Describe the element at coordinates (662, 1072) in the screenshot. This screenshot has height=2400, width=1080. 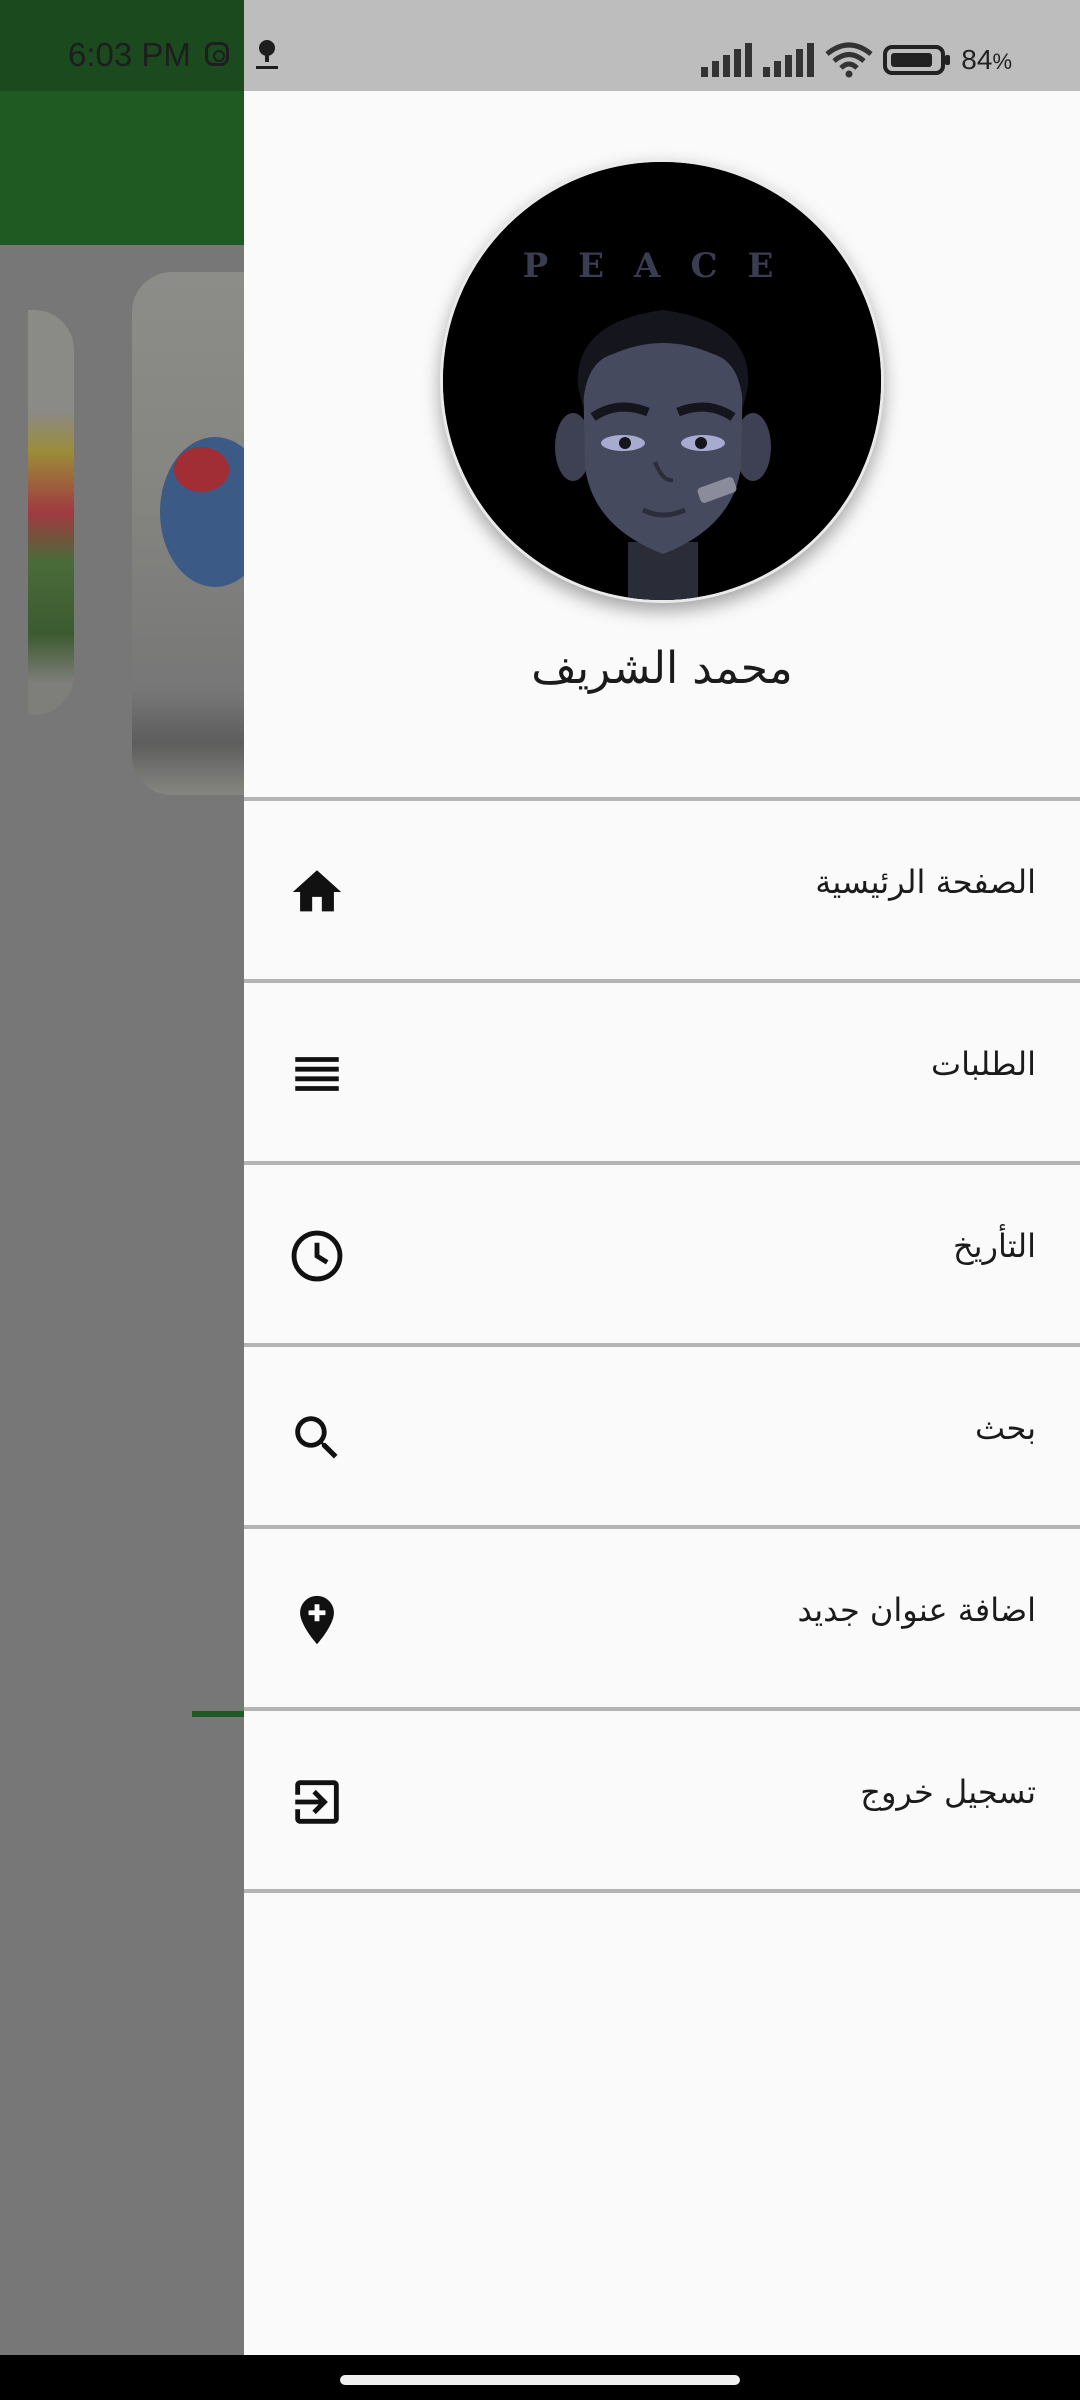
I see `drawer-item-orders: الطلبات` at that location.